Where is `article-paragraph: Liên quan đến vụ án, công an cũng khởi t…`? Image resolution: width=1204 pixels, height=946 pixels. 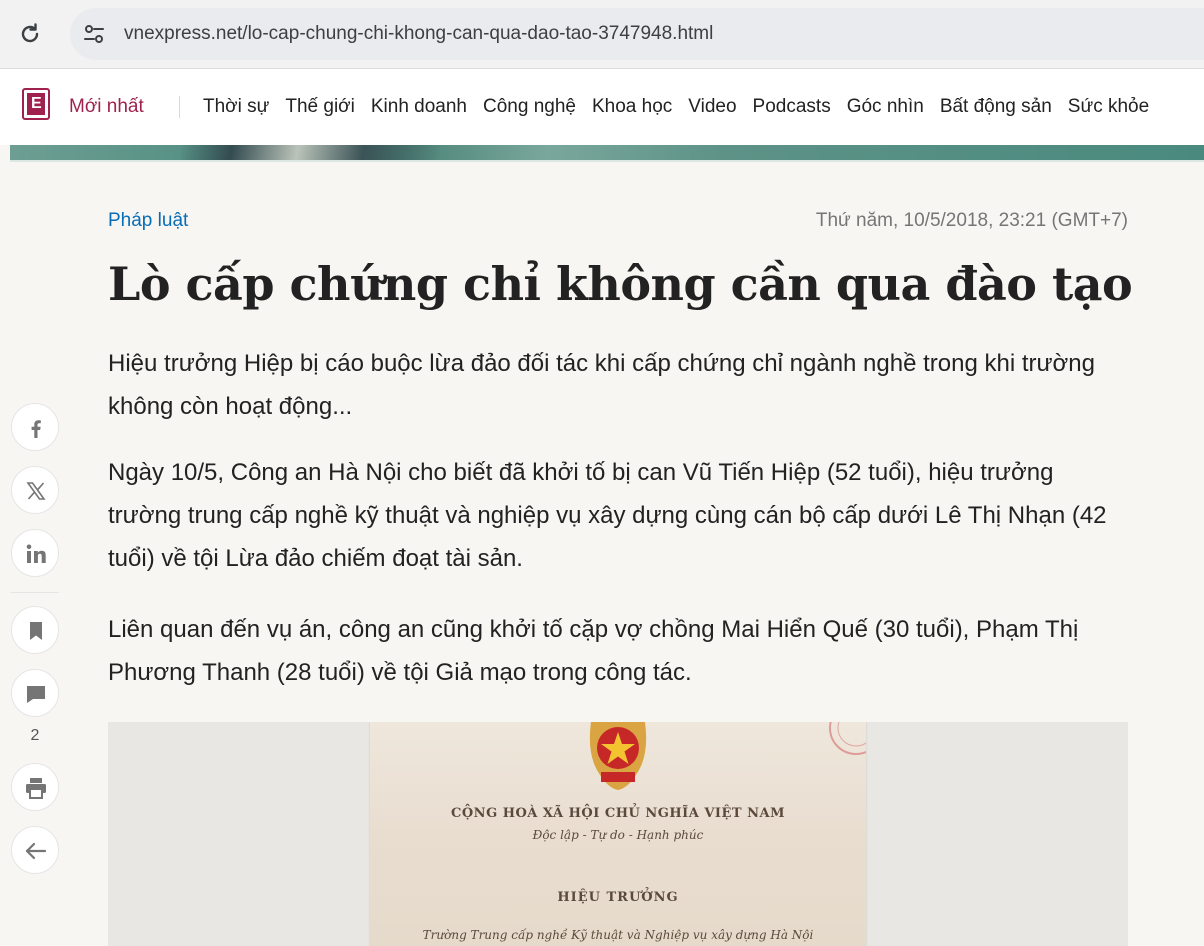 article-paragraph: Liên quan đến vụ án, công an cũng khởi t… is located at coordinates (593, 651).